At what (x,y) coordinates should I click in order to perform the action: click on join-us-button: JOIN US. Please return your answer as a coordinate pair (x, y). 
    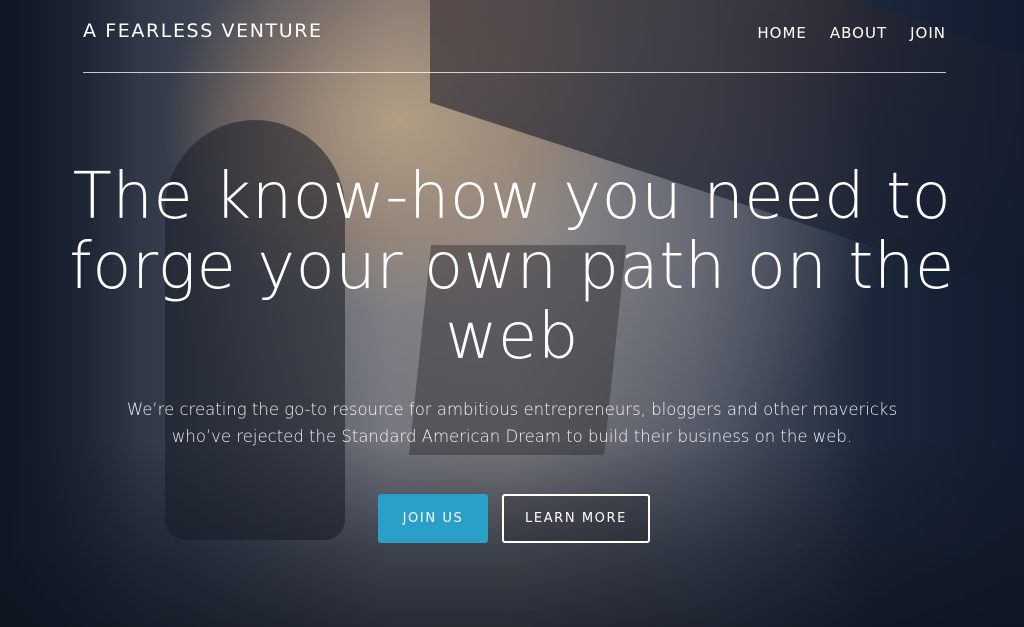
    Looking at the image, I should click on (433, 518).